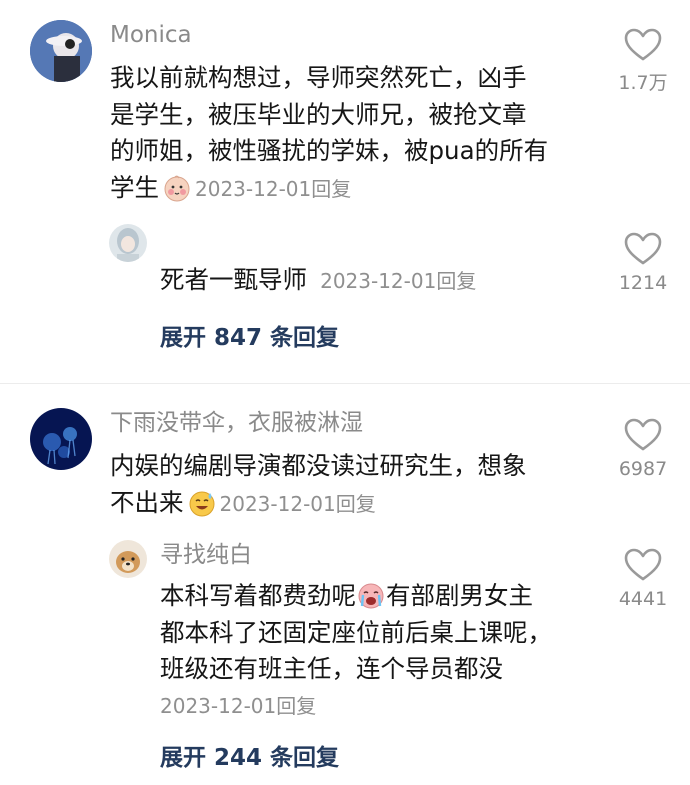 The width and height of the screenshot is (690, 785). What do you see at coordinates (177, 188) in the screenshot?
I see `shy-face-emoji-icon` at bounding box center [177, 188].